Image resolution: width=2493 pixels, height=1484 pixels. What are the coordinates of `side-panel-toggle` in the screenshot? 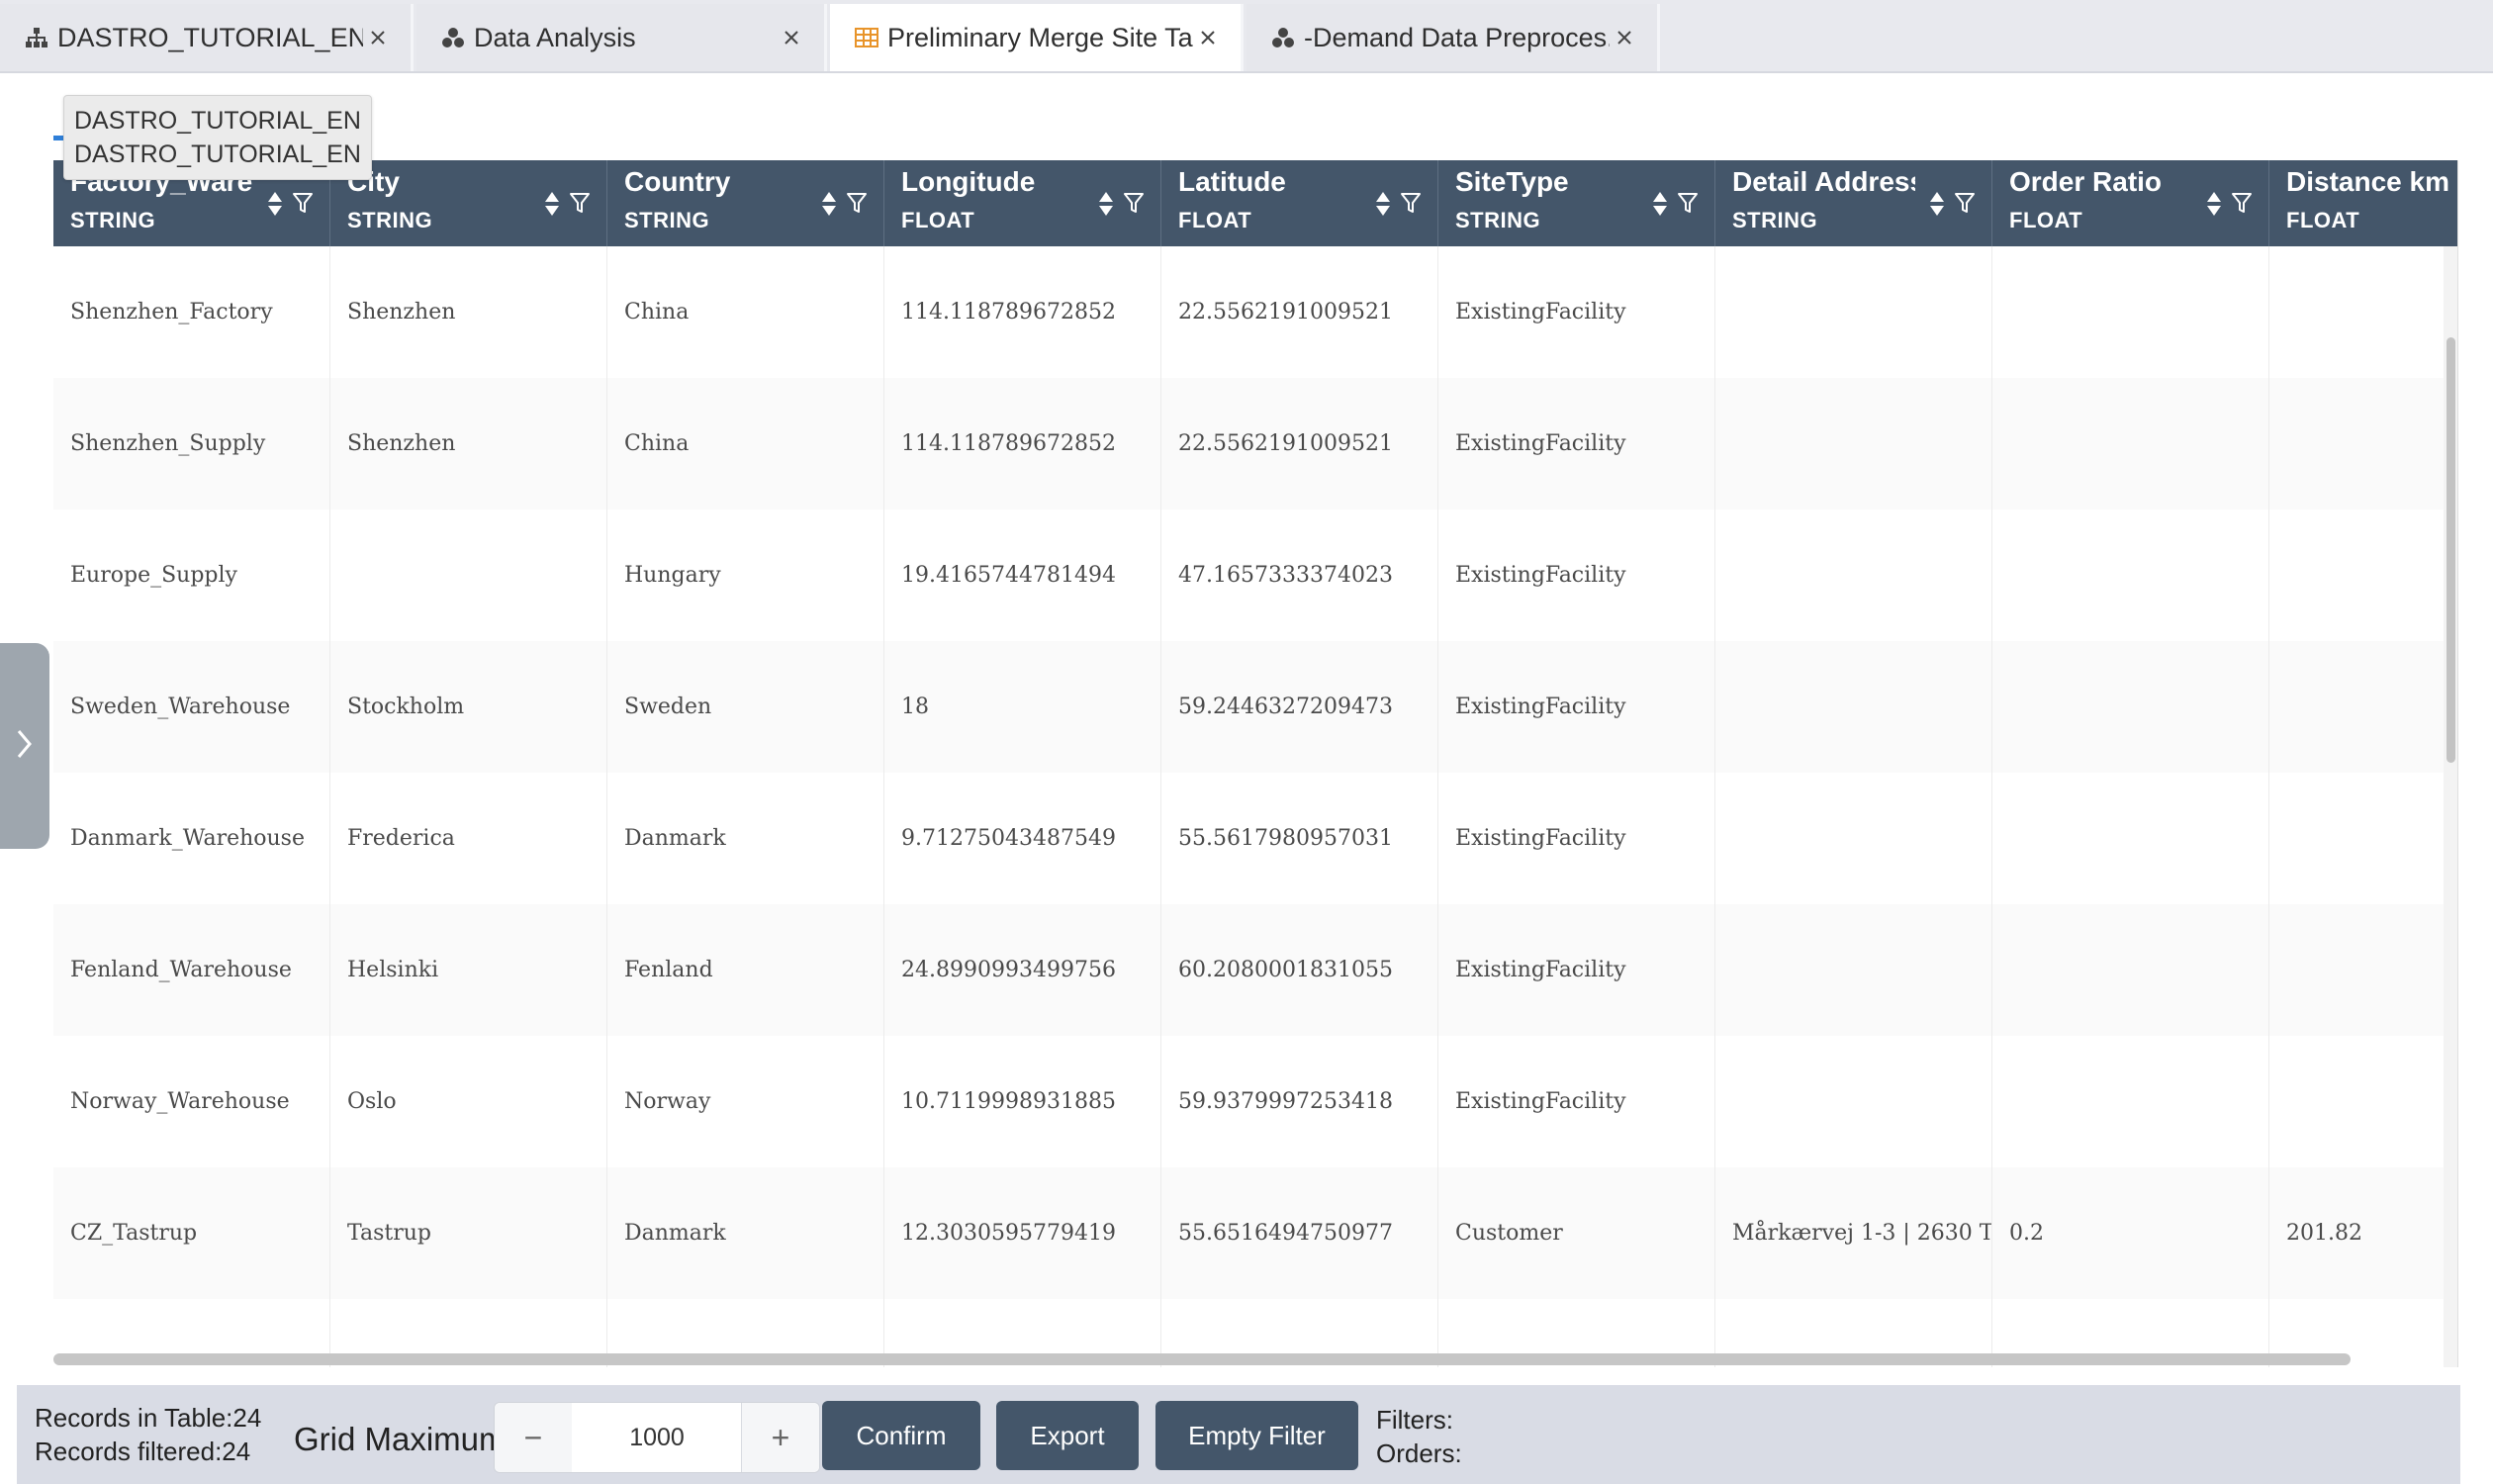 It's located at (24, 746).